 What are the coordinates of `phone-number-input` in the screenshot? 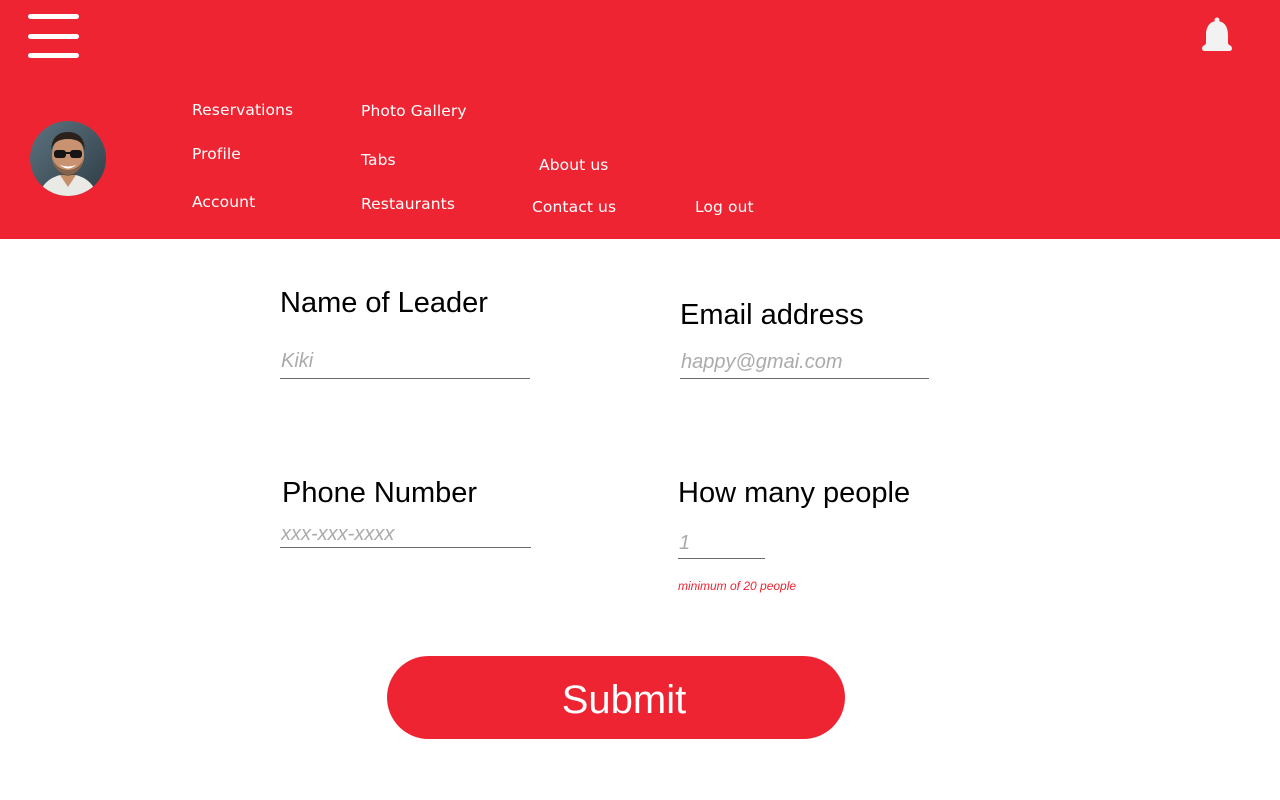 It's located at (405, 534).